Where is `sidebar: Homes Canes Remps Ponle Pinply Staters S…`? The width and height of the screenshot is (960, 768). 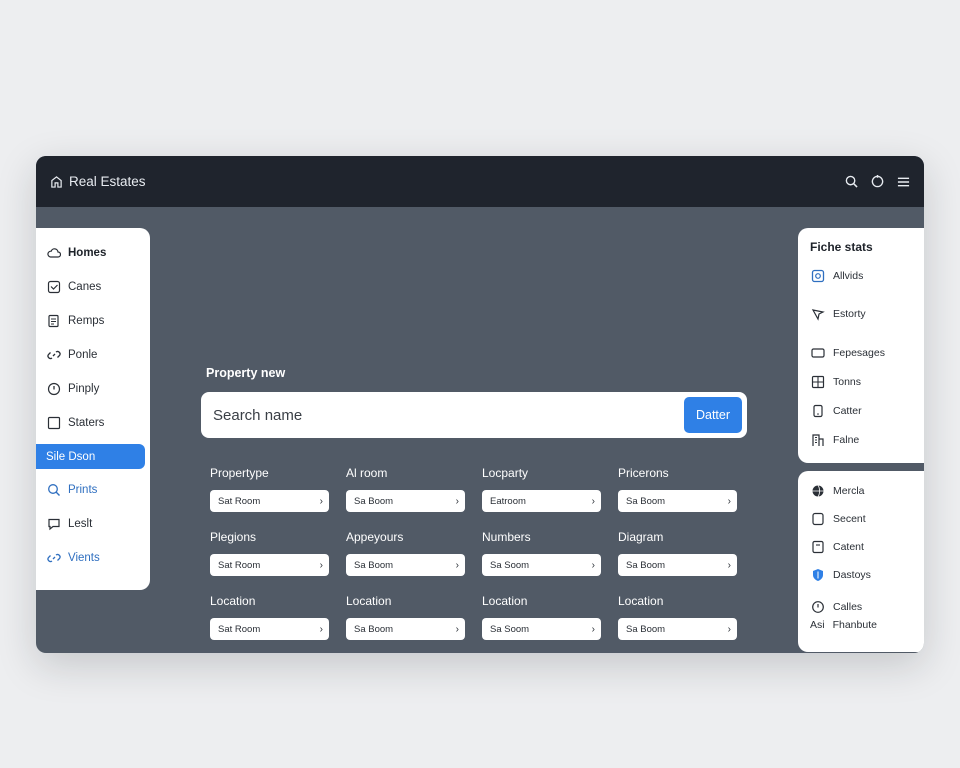
sidebar: Homes Canes Remps Ponle Pinply Staters S… is located at coordinates (93, 409).